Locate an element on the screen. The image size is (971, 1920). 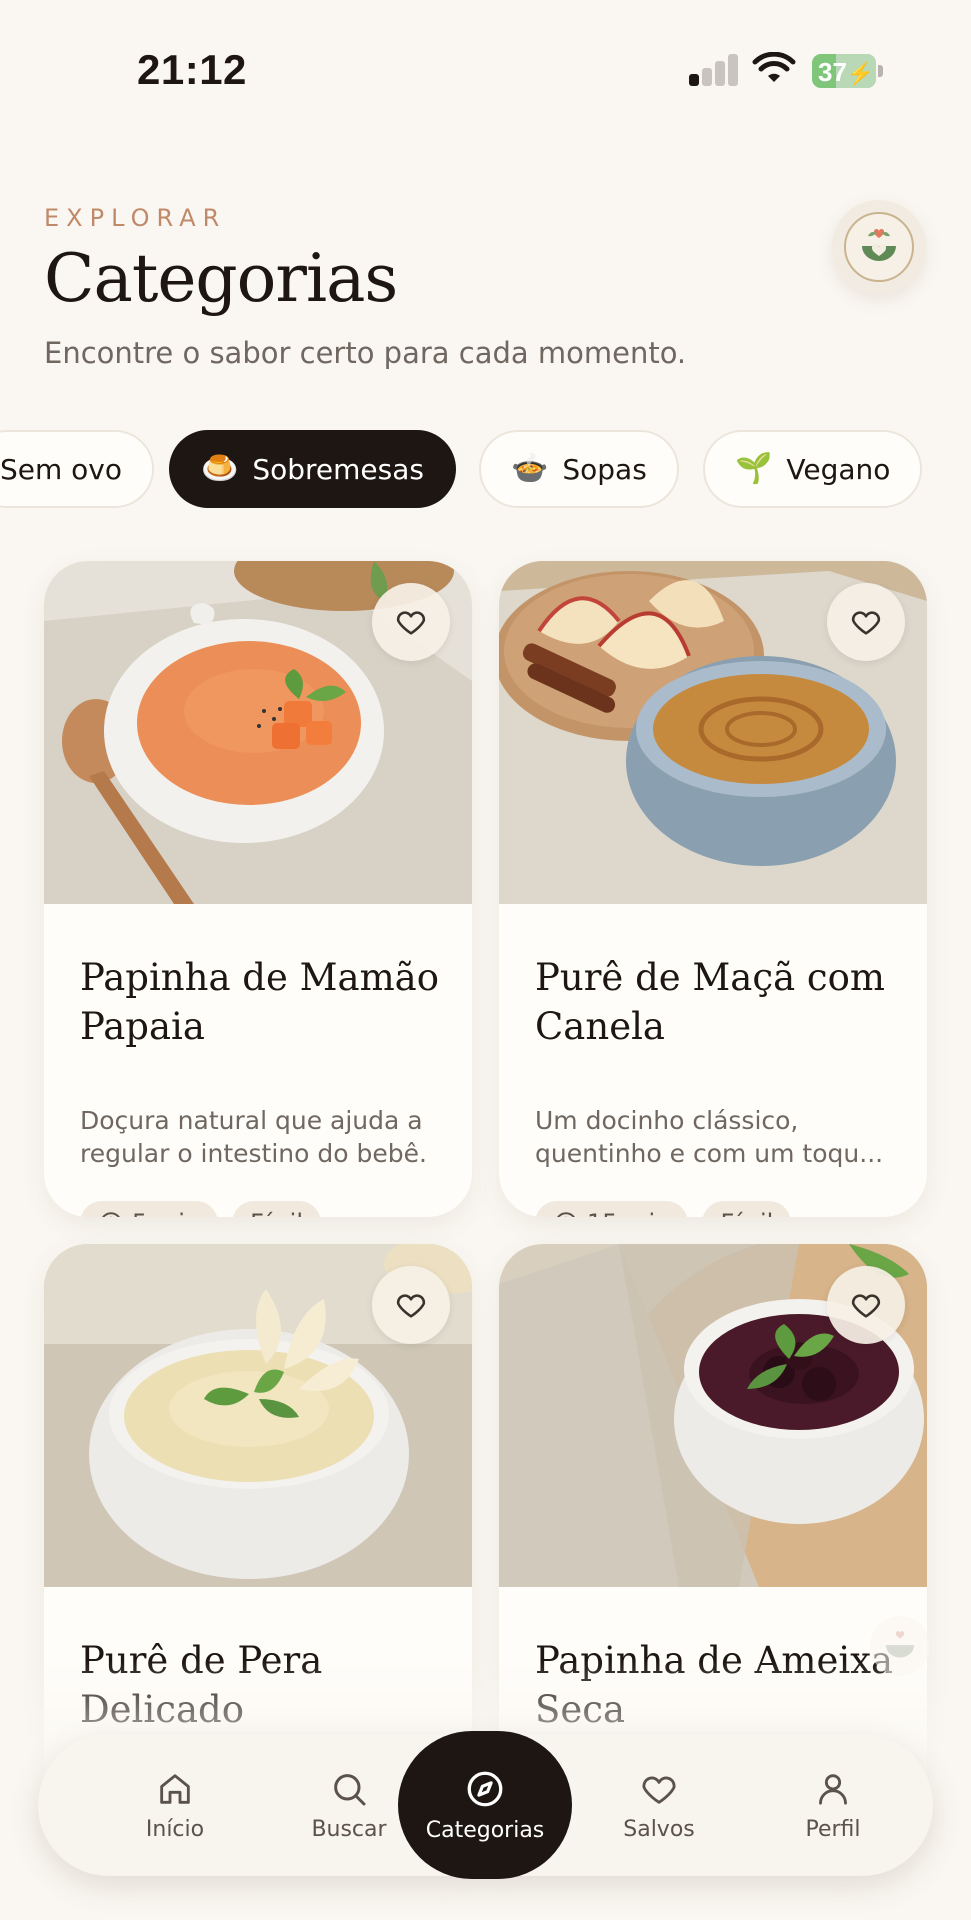
seedling-icon: 🌱 is located at coordinates (754, 468).